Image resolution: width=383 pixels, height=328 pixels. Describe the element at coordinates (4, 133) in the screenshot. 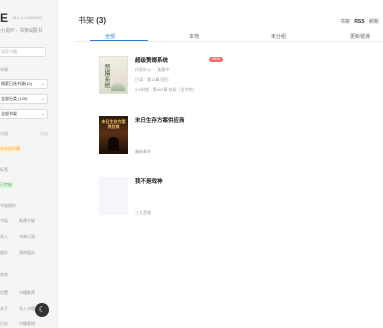

I see `section-label-group: 分组` at that location.